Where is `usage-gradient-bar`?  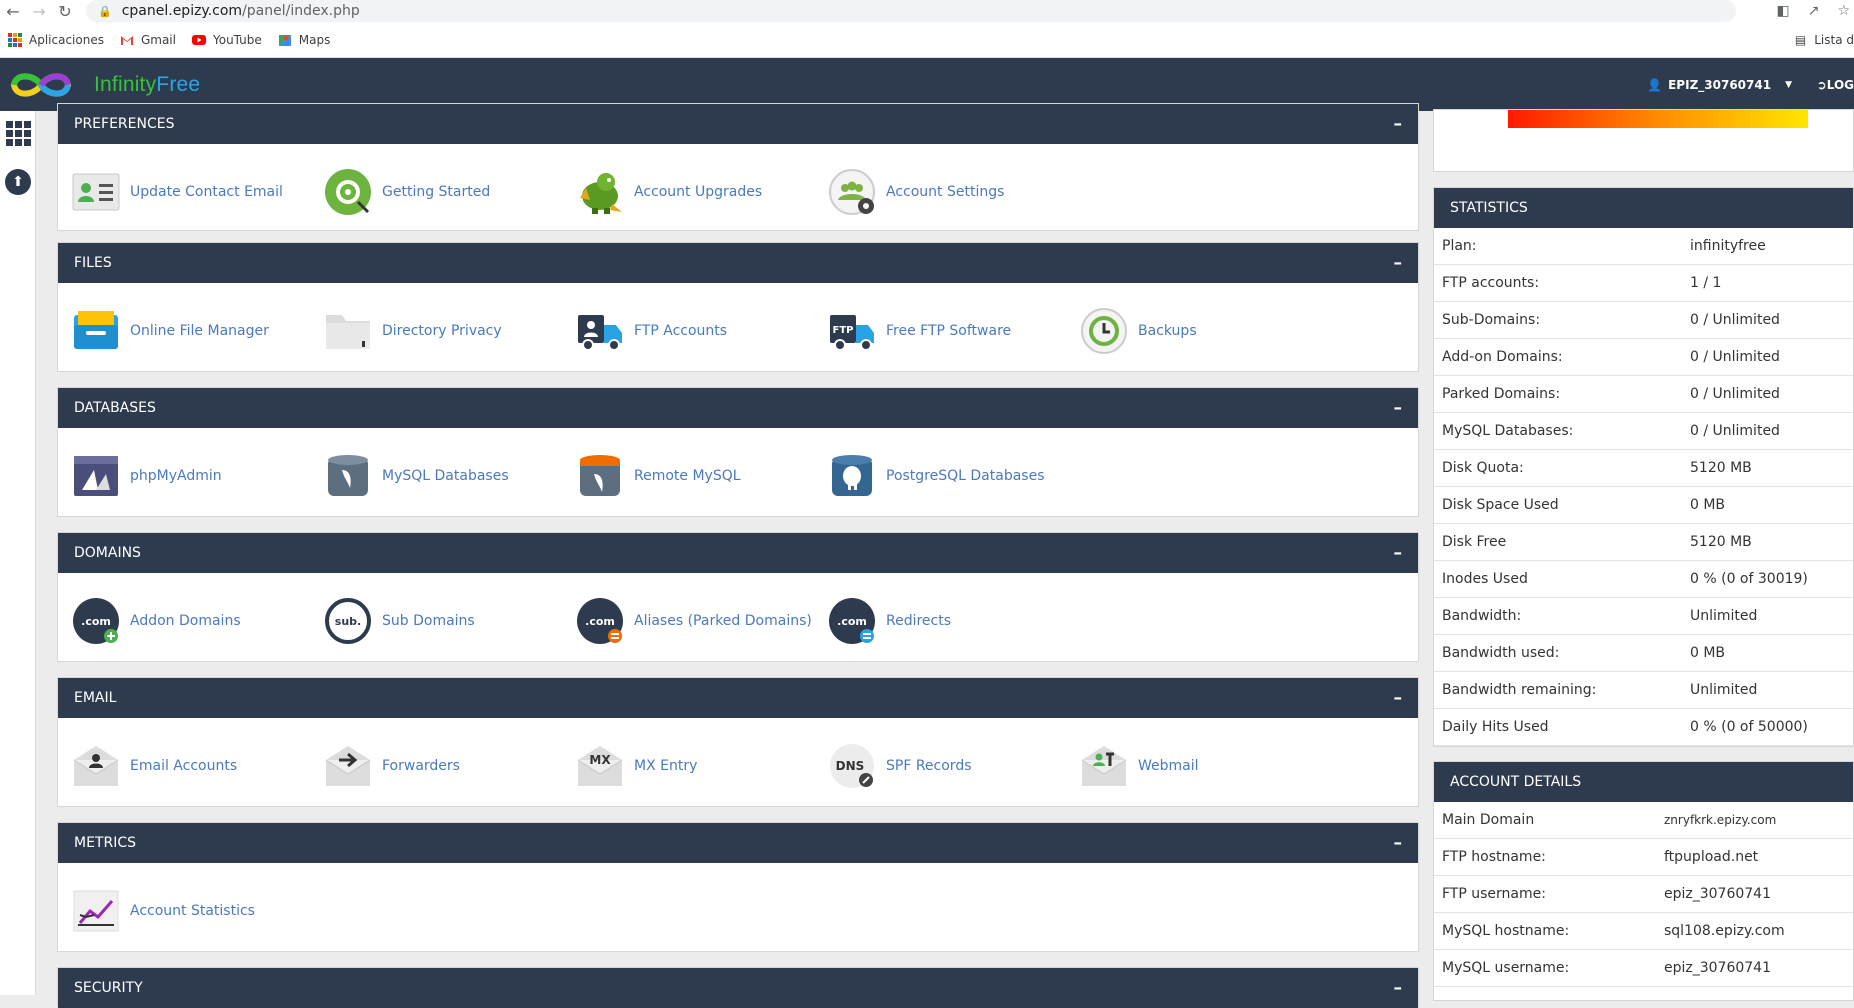 usage-gradient-bar is located at coordinates (1658, 119).